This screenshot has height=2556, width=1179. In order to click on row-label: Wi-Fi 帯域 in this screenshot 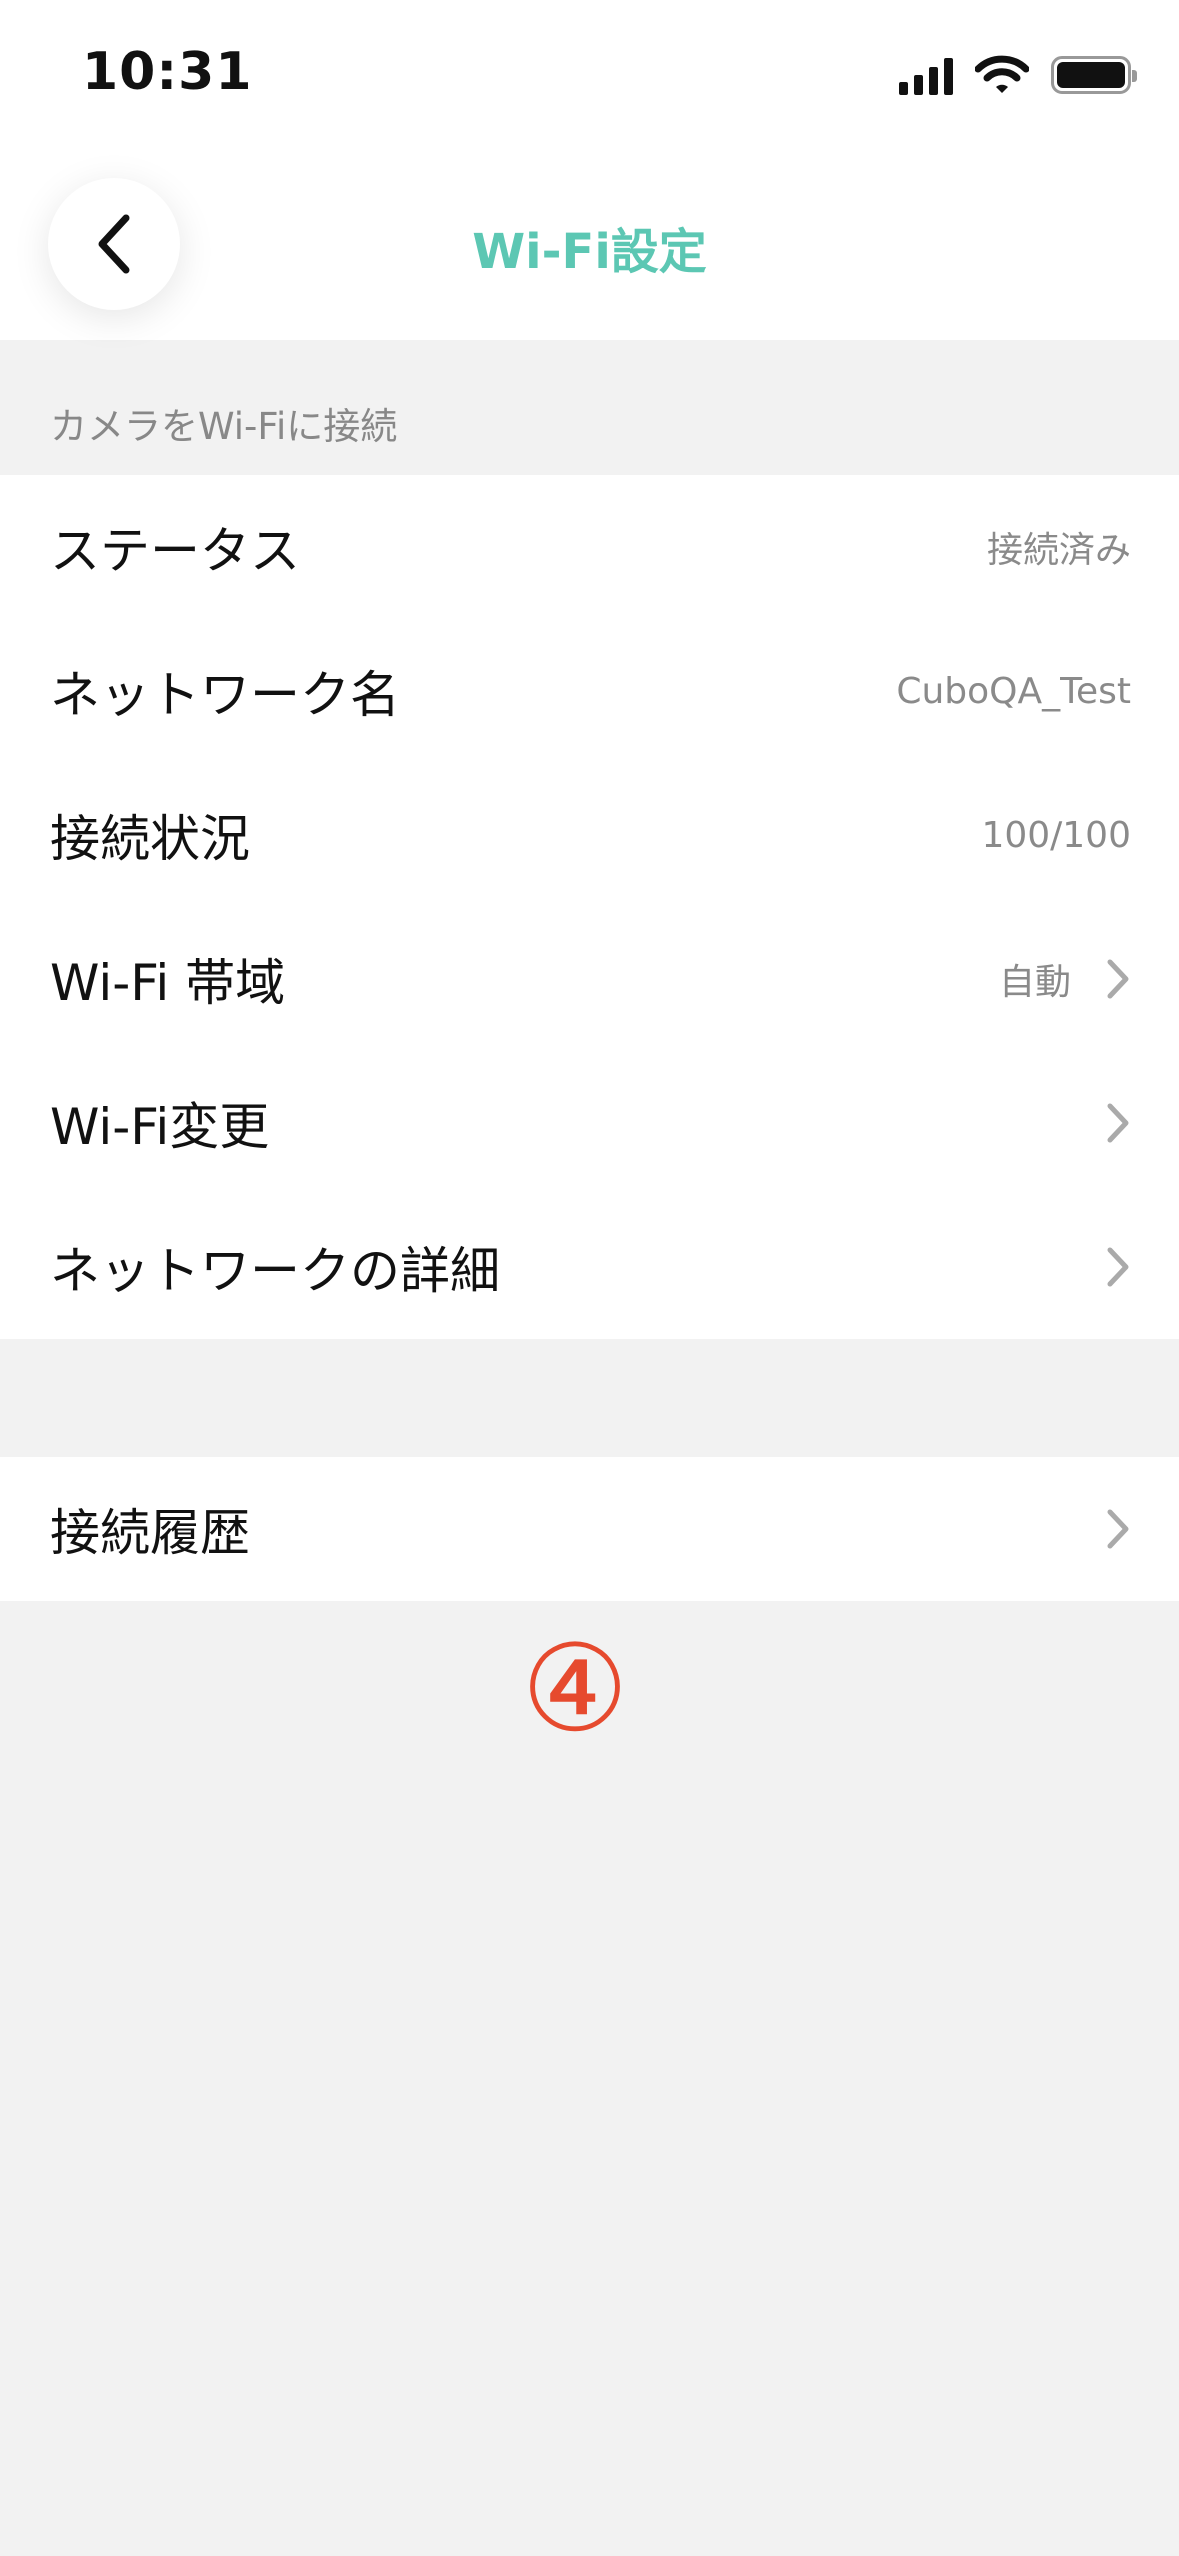, I will do `click(168, 983)`.